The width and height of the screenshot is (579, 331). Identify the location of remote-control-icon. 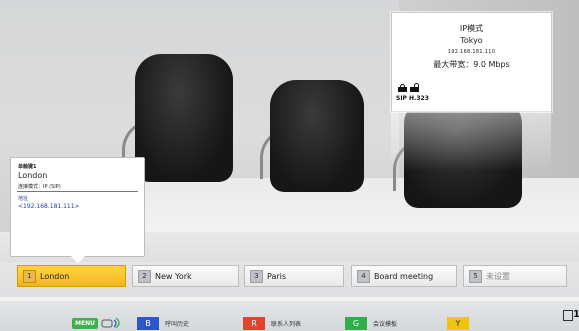
(110, 323).